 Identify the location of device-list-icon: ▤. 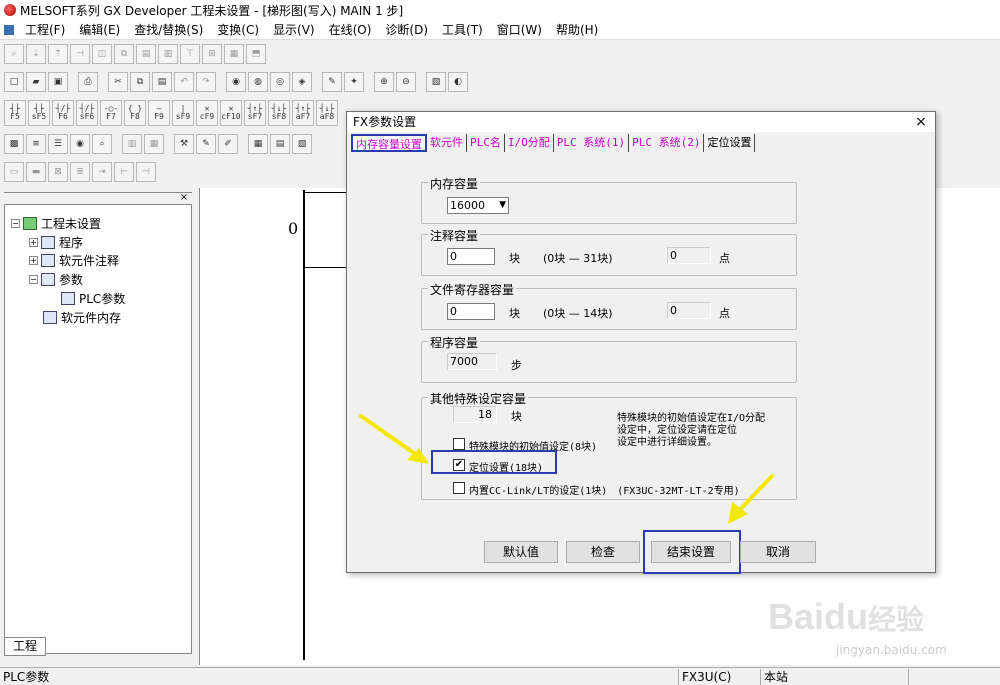
(280, 144).